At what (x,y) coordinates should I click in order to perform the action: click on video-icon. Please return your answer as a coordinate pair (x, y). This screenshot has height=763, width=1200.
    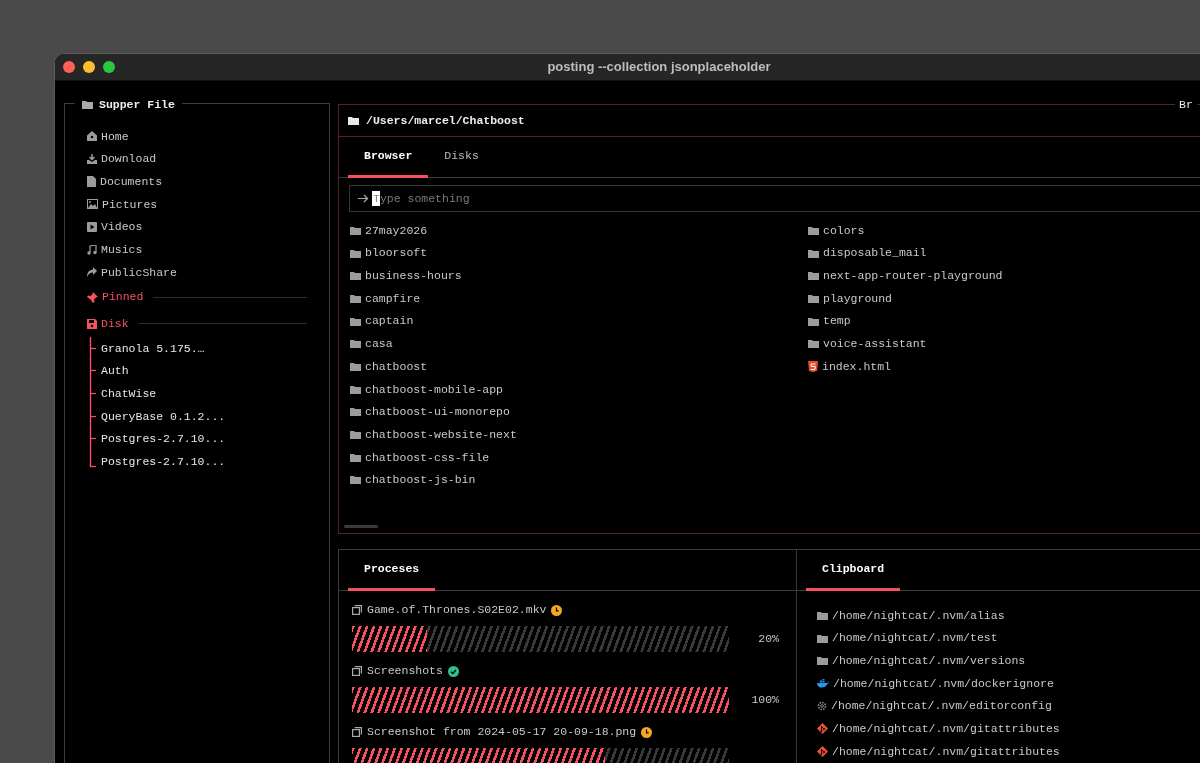
    Looking at the image, I should click on (92, 227).